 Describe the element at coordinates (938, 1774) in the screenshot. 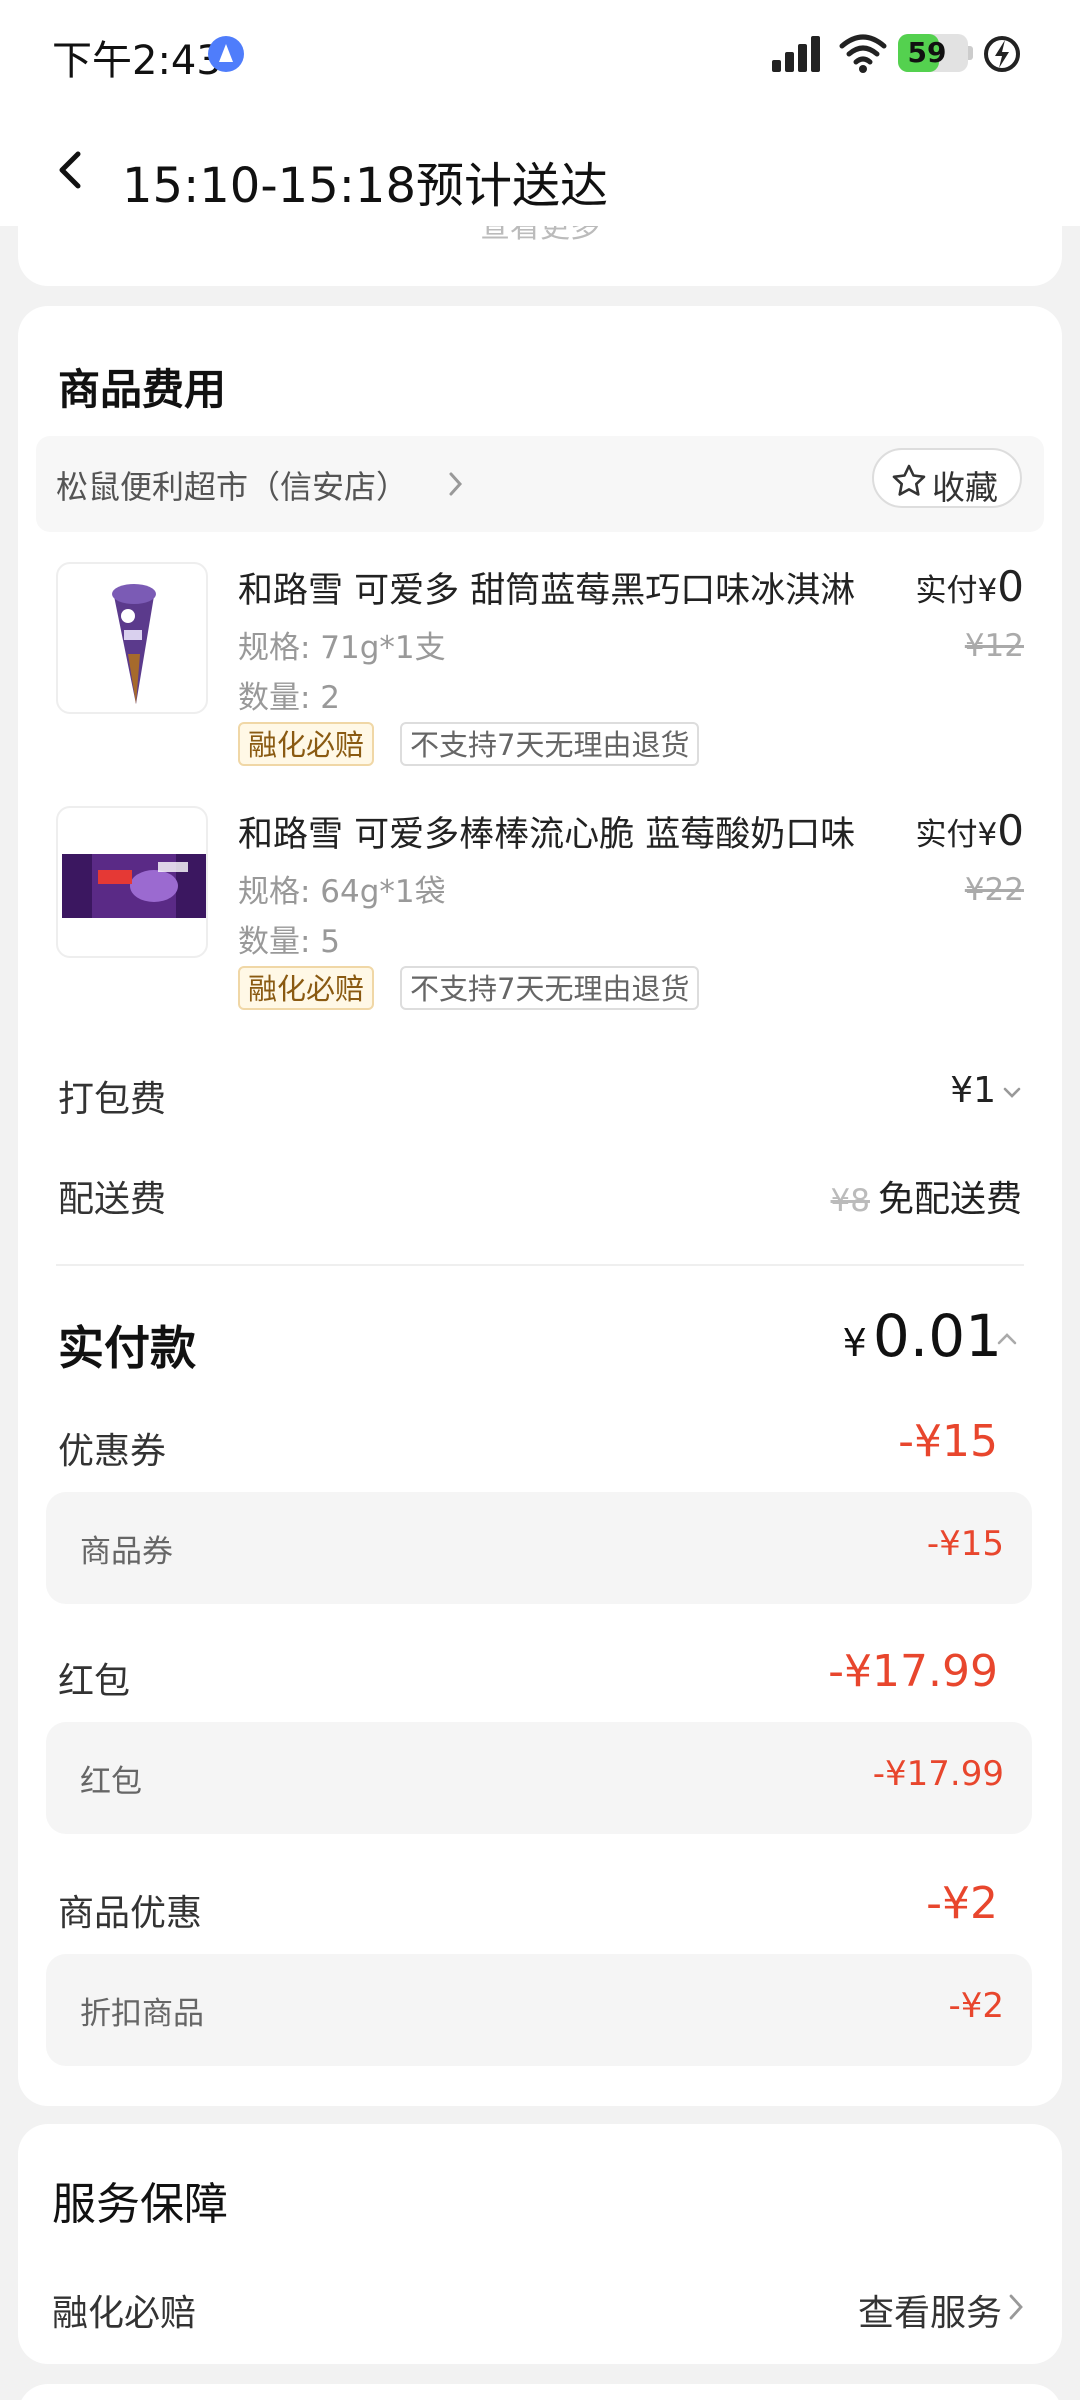

I see `red-packet-sub-value: -¥17.99` at that location.